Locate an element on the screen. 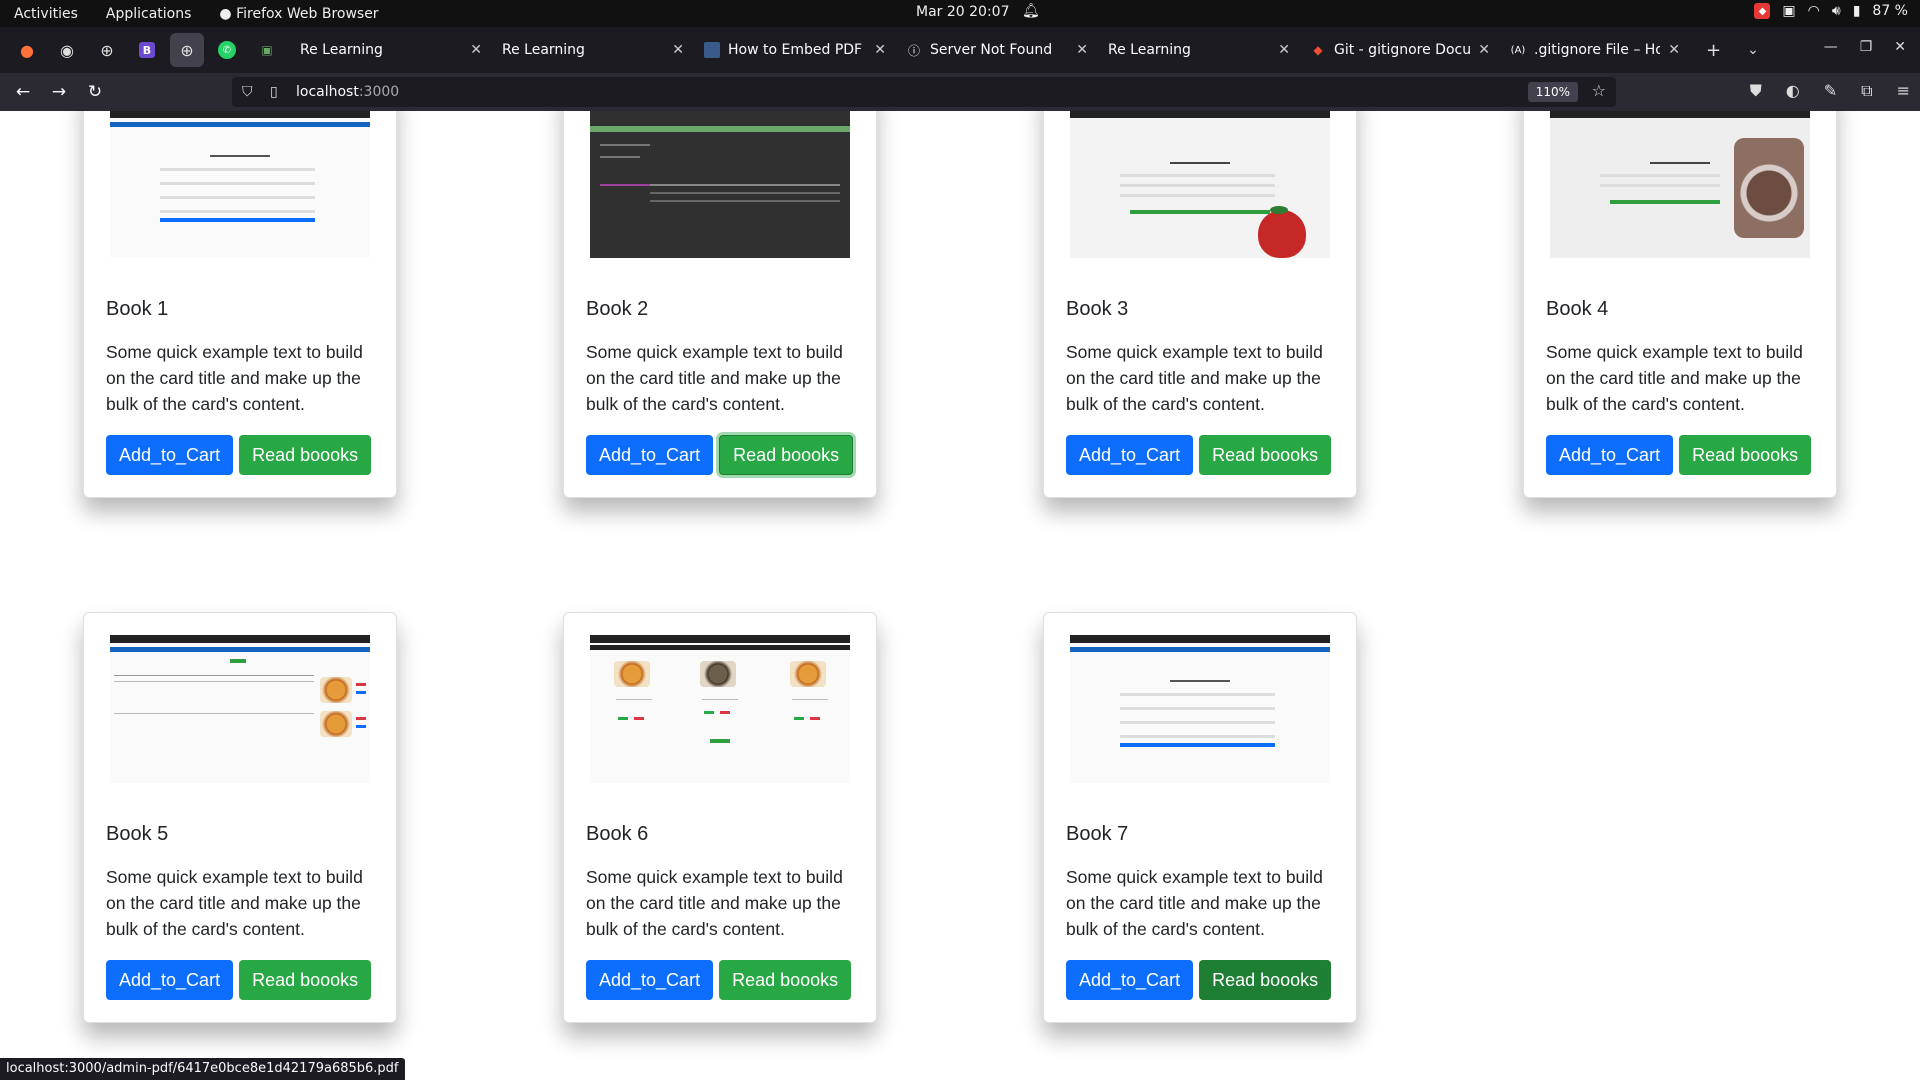 The image size is (1920, 1080). pinned-tab-whatsapp: ✆ is located at coordinates (227, 50).